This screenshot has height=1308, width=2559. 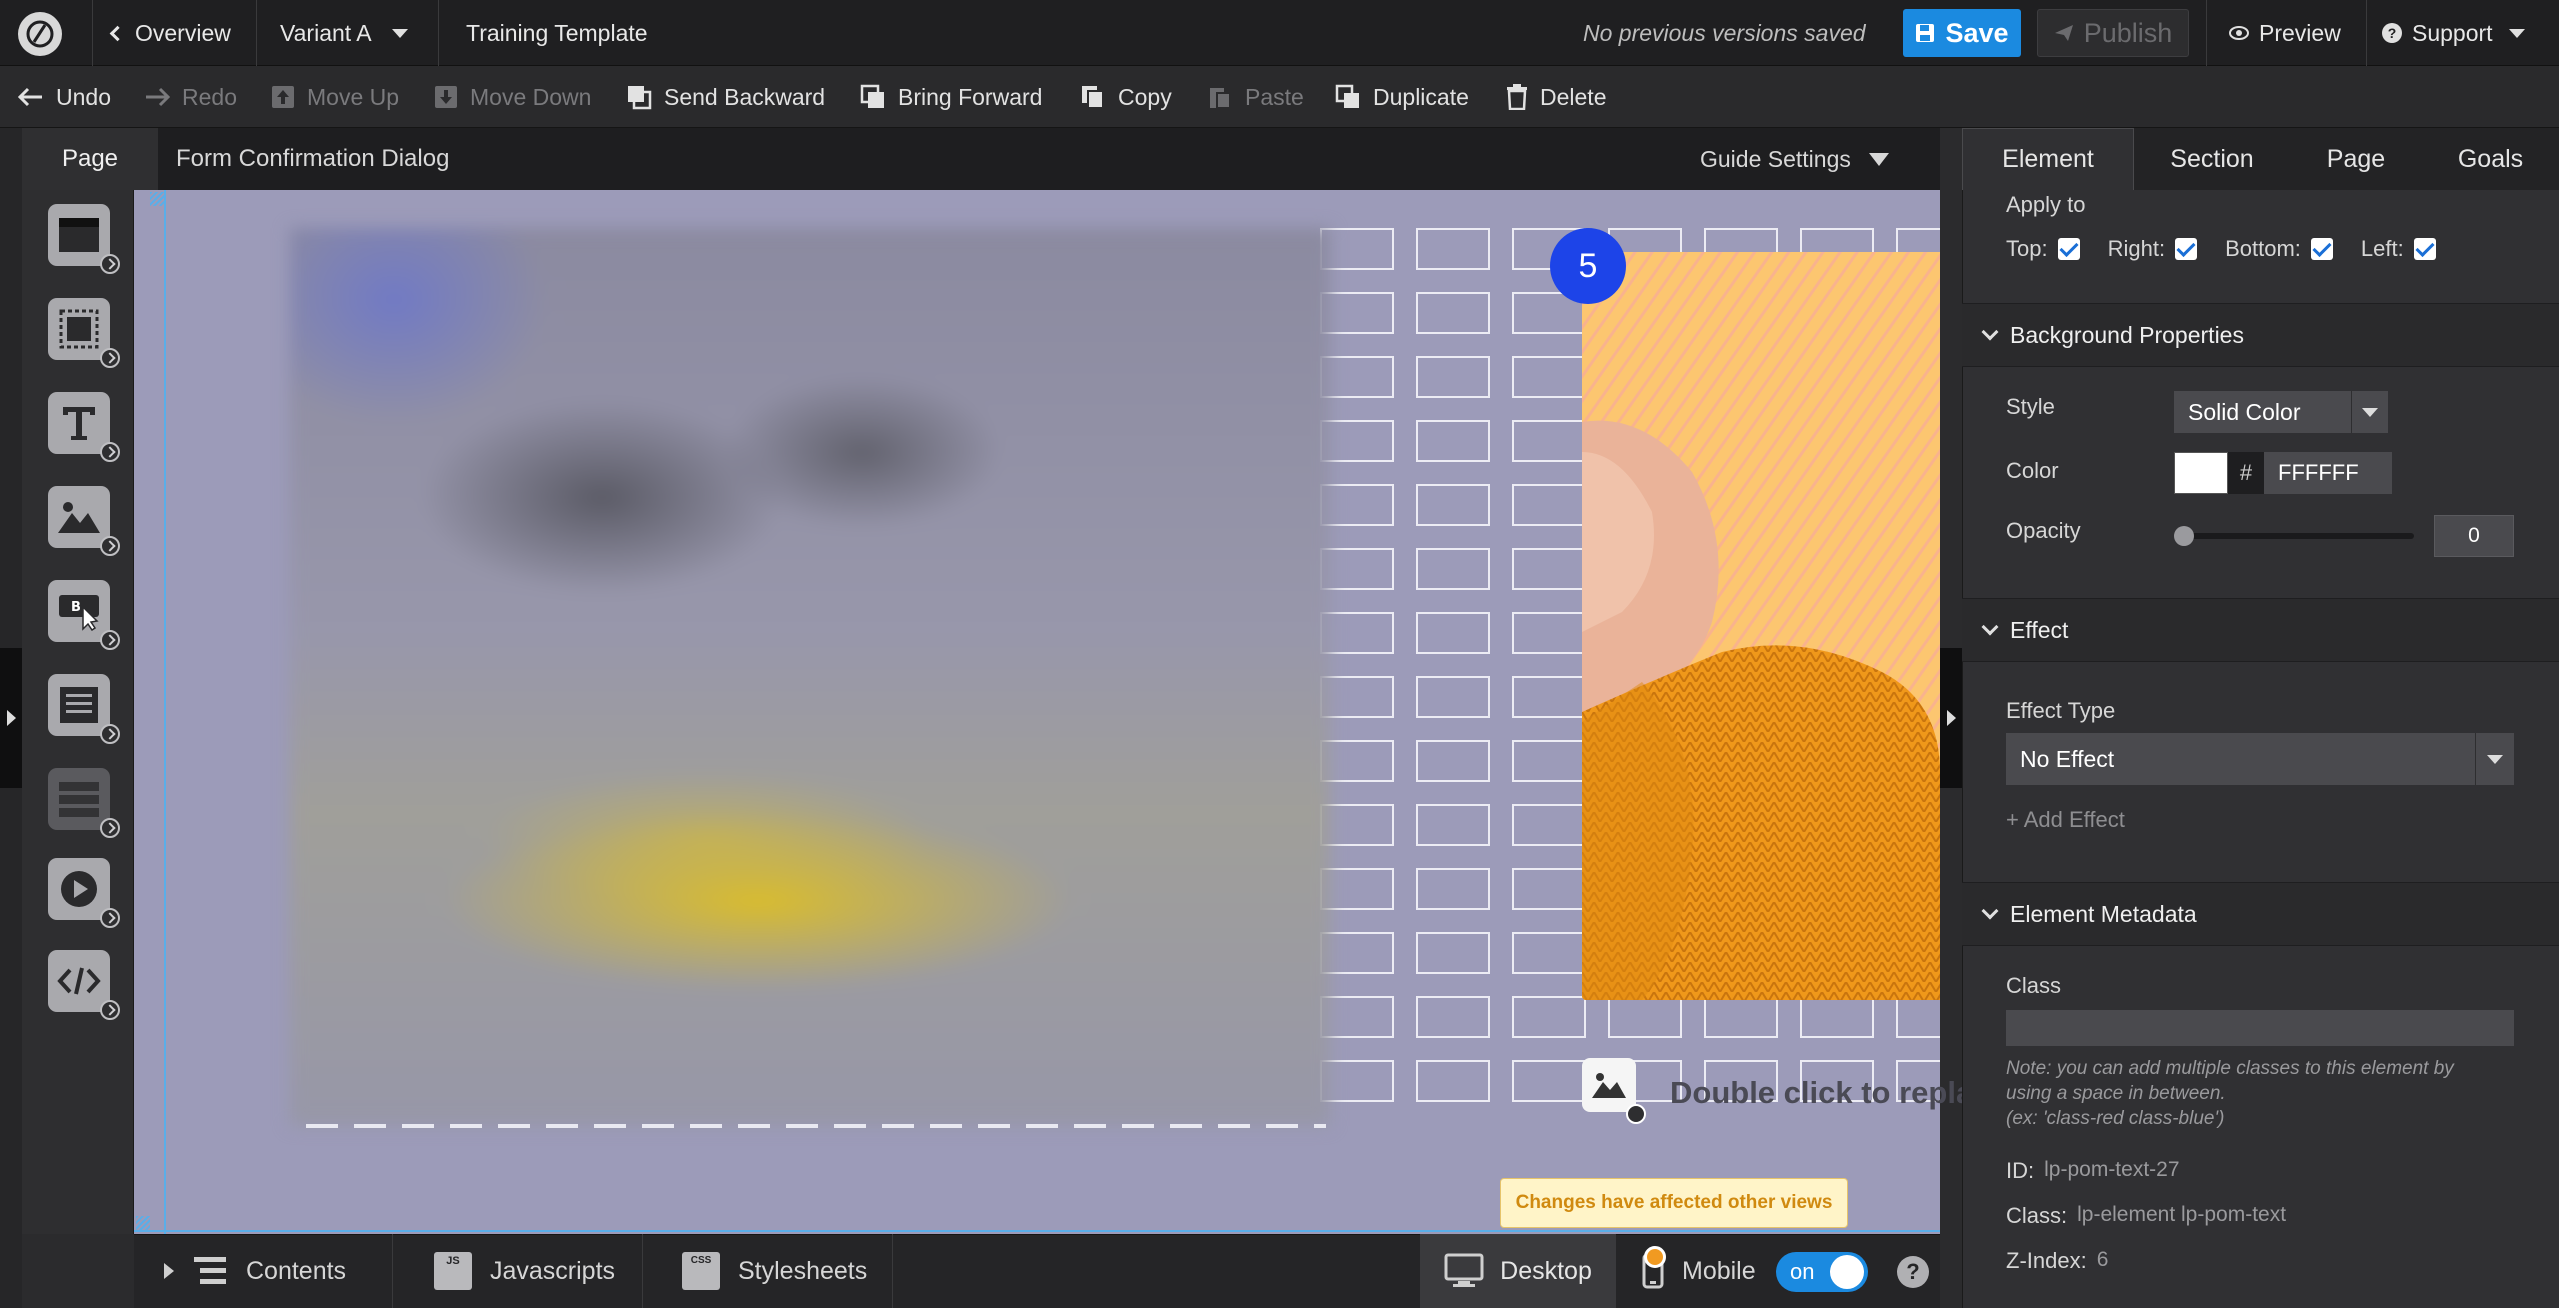 What do you see at coordinates (353, 96) in the screenshot?
I see `move-up-label: Move Up` at bounding box center [353, 96].